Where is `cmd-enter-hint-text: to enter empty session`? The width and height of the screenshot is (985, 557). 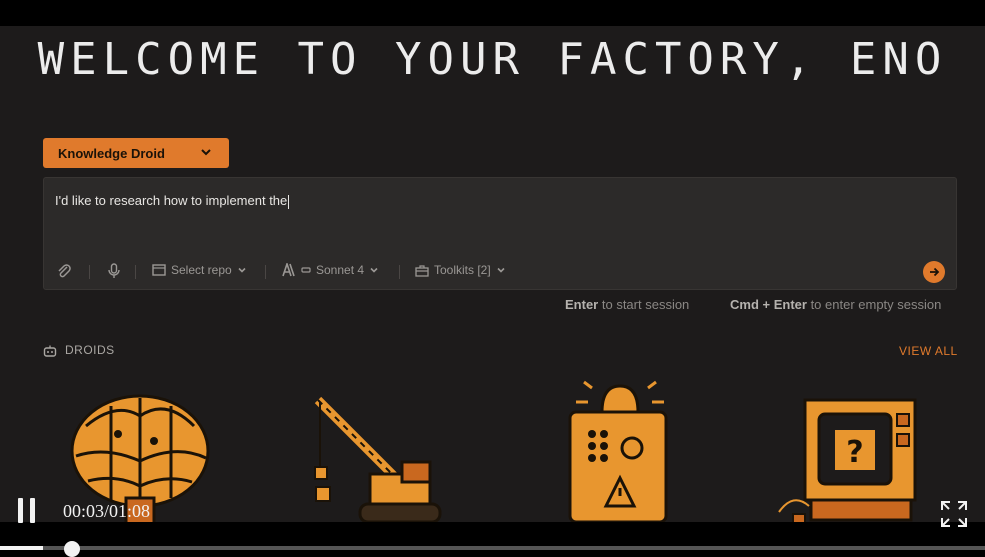
cmd-enter-hint-text: to enter empty session is located at coordinates (876, 304).